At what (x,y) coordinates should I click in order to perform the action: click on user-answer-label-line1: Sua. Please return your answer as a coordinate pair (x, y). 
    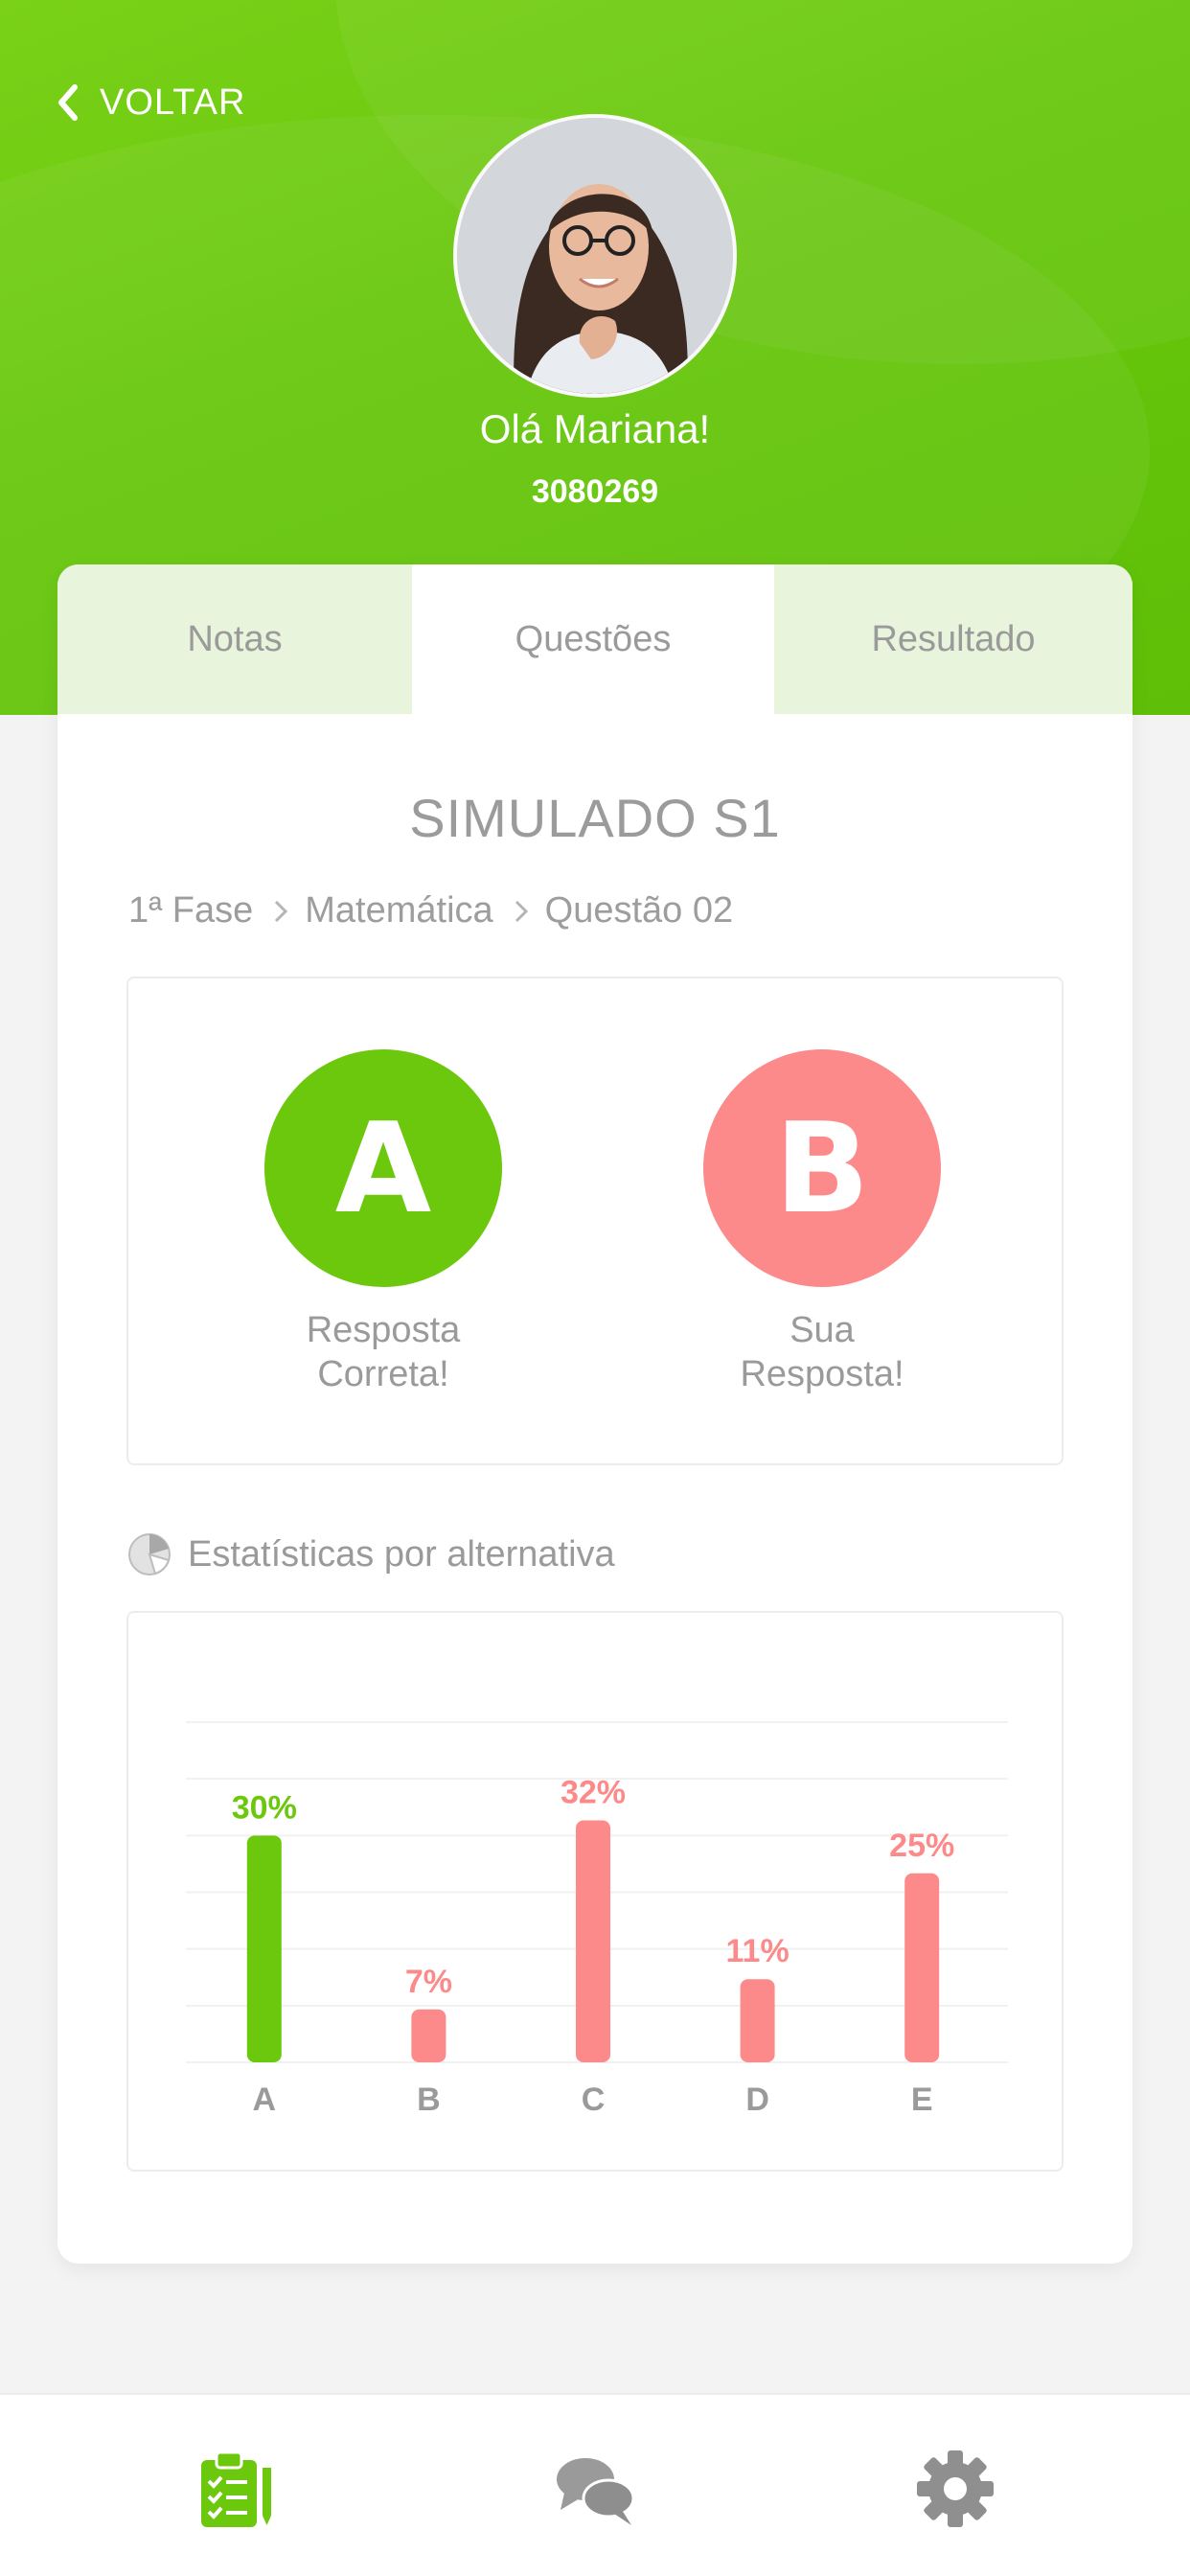
    Looking at the image, I should click on (823, 1330).